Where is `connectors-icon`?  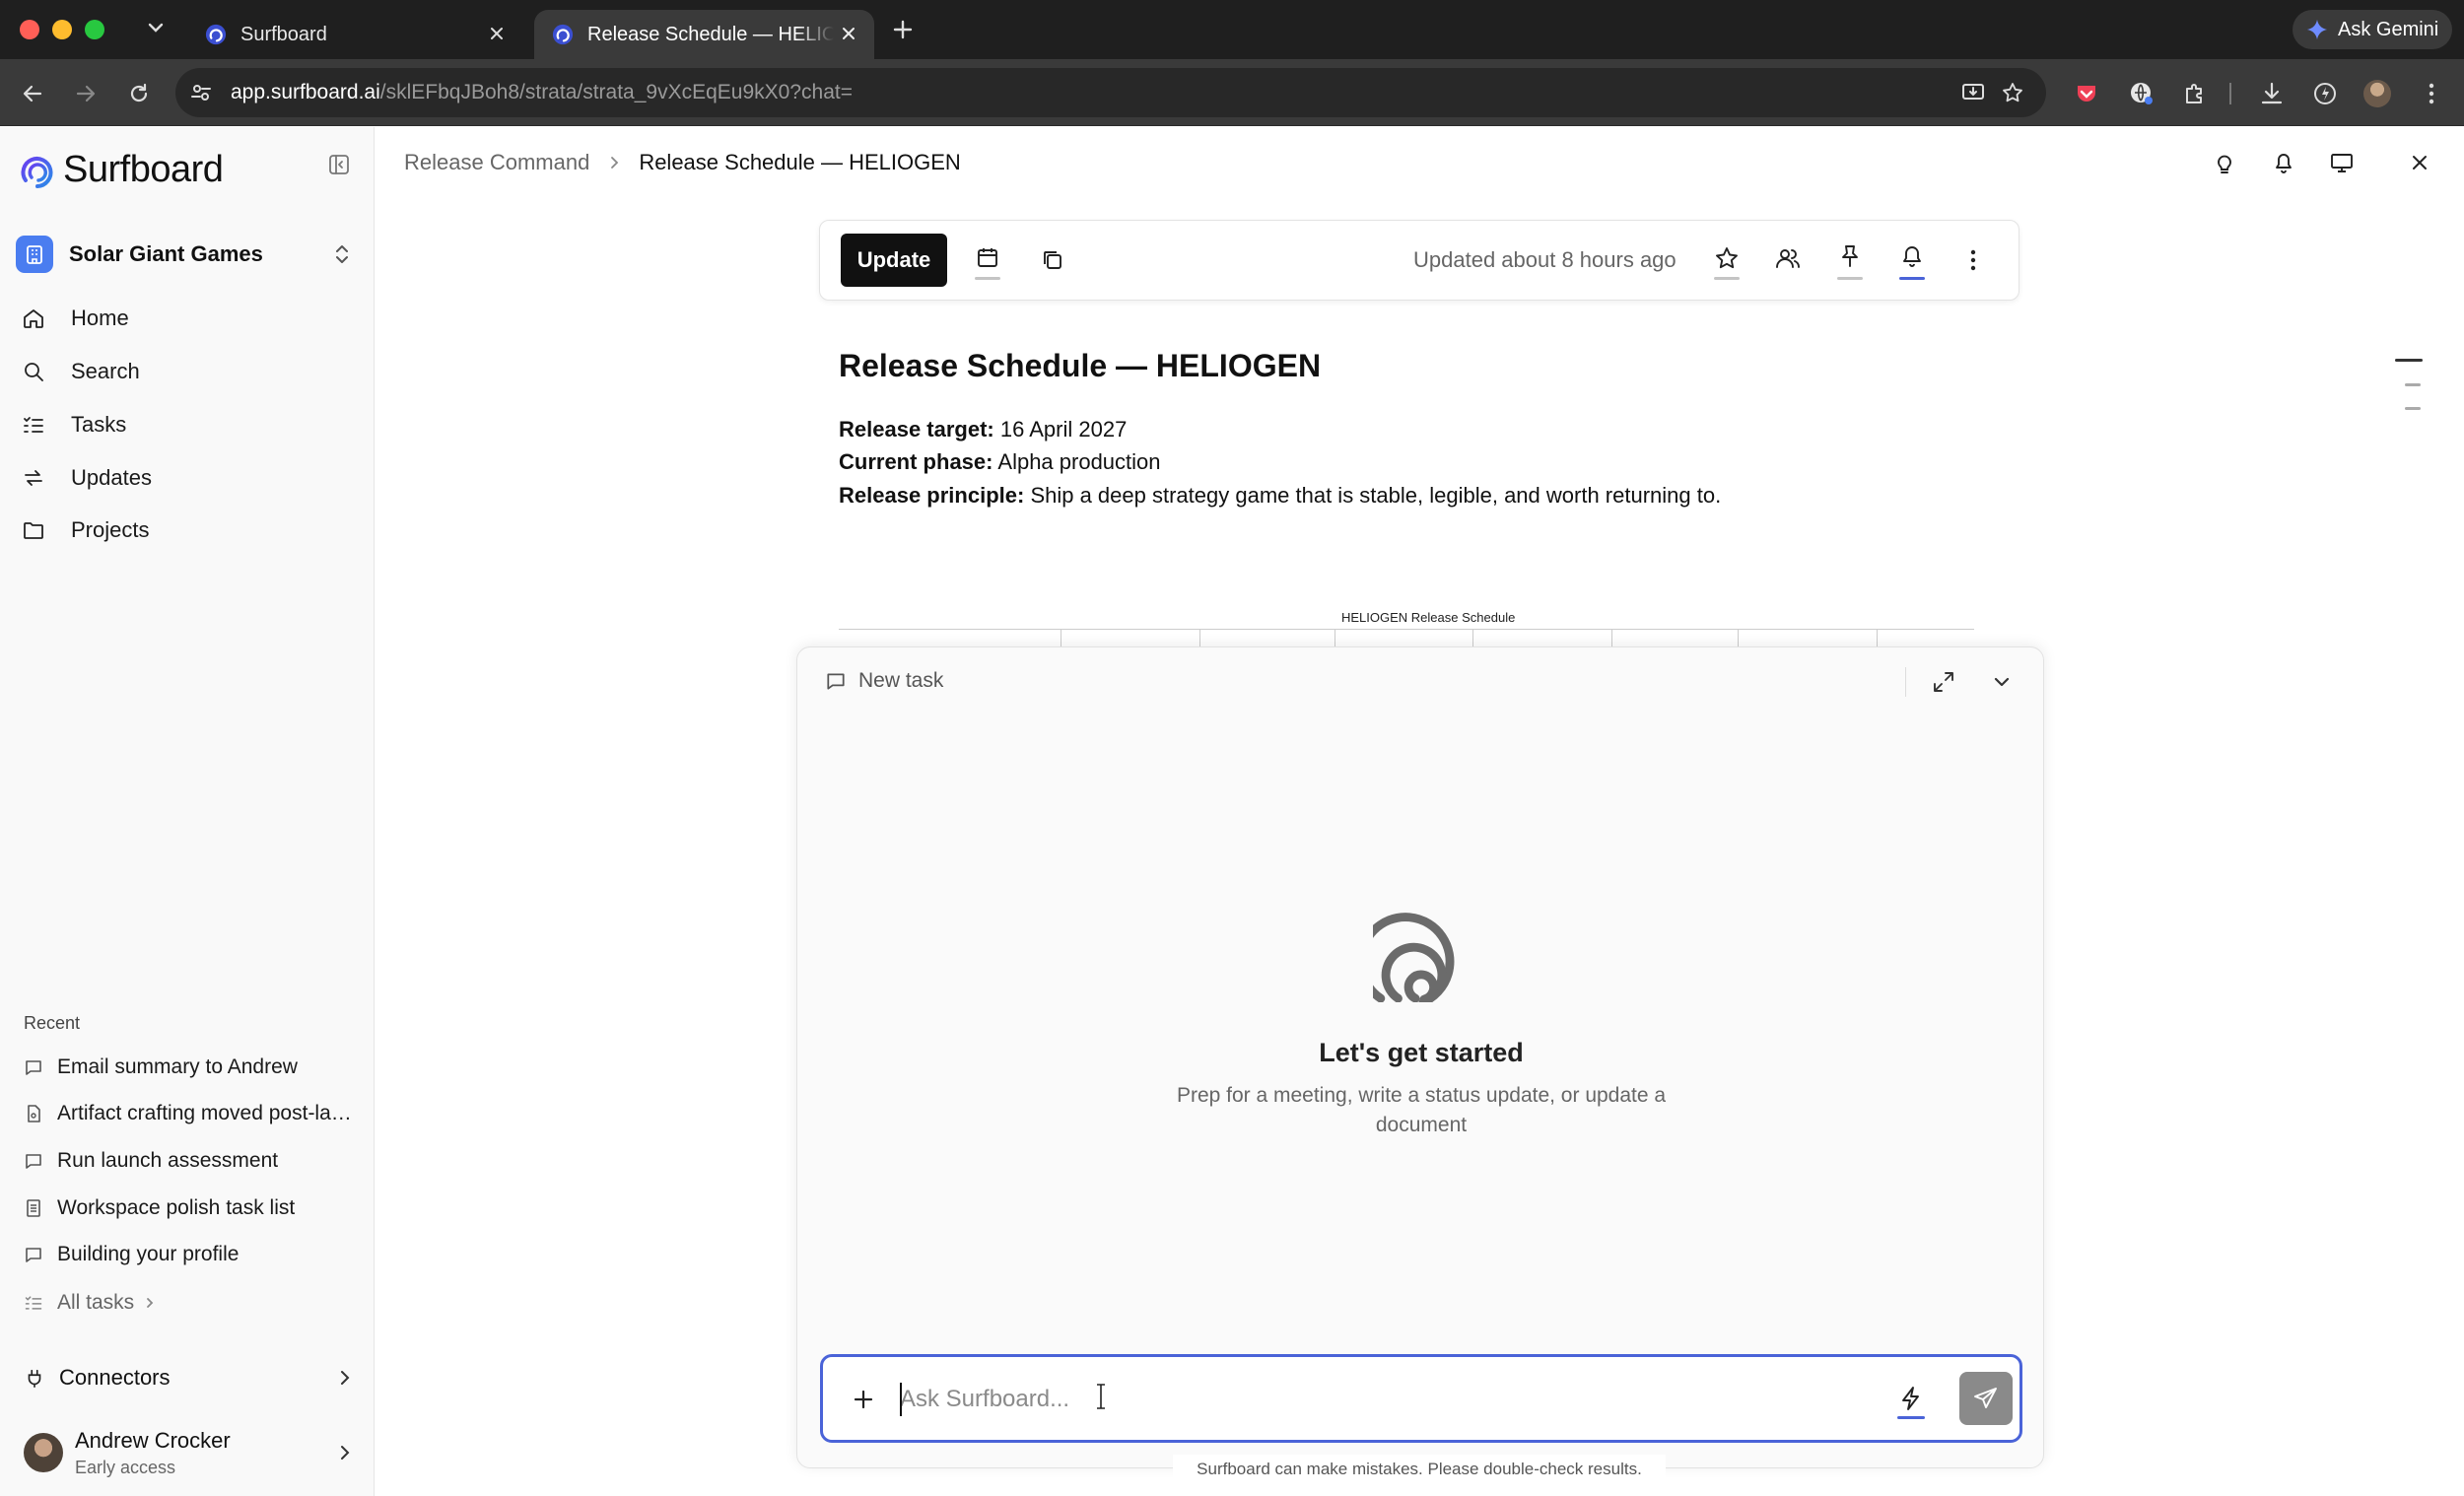 connectors-icon is located at coordinates (34, 1378).